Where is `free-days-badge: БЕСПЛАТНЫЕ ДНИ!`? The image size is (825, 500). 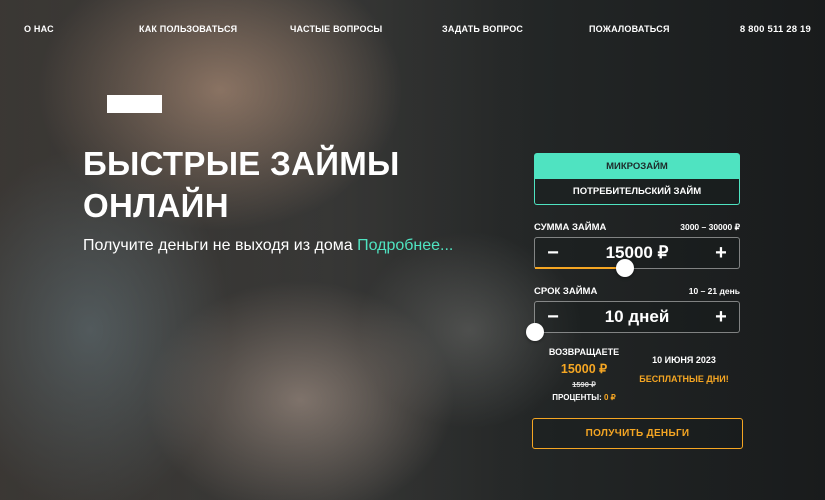 free-days-badge: БЕСПЛАТНЫЕ ДНИ! is located at coordinates (684, 379).